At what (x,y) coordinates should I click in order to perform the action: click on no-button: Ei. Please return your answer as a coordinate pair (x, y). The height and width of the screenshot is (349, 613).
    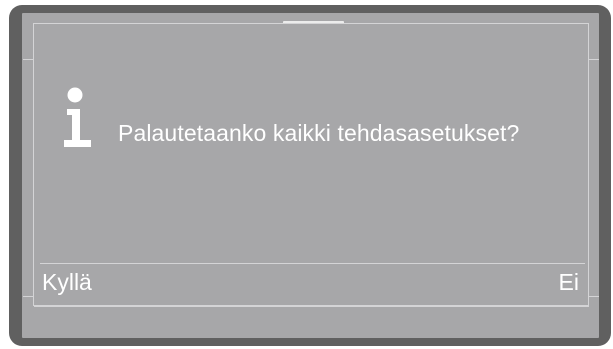
    Looking at the image, I should click on (569, 282).